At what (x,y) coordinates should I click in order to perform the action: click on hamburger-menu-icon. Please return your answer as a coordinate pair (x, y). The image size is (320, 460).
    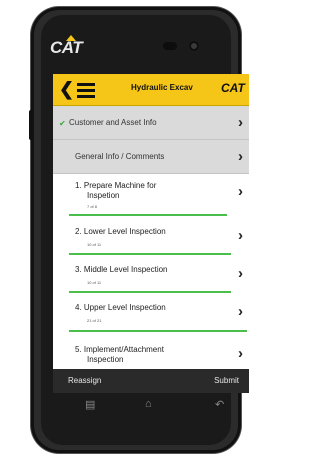
    Looking at the image, I should click on (86, 90).